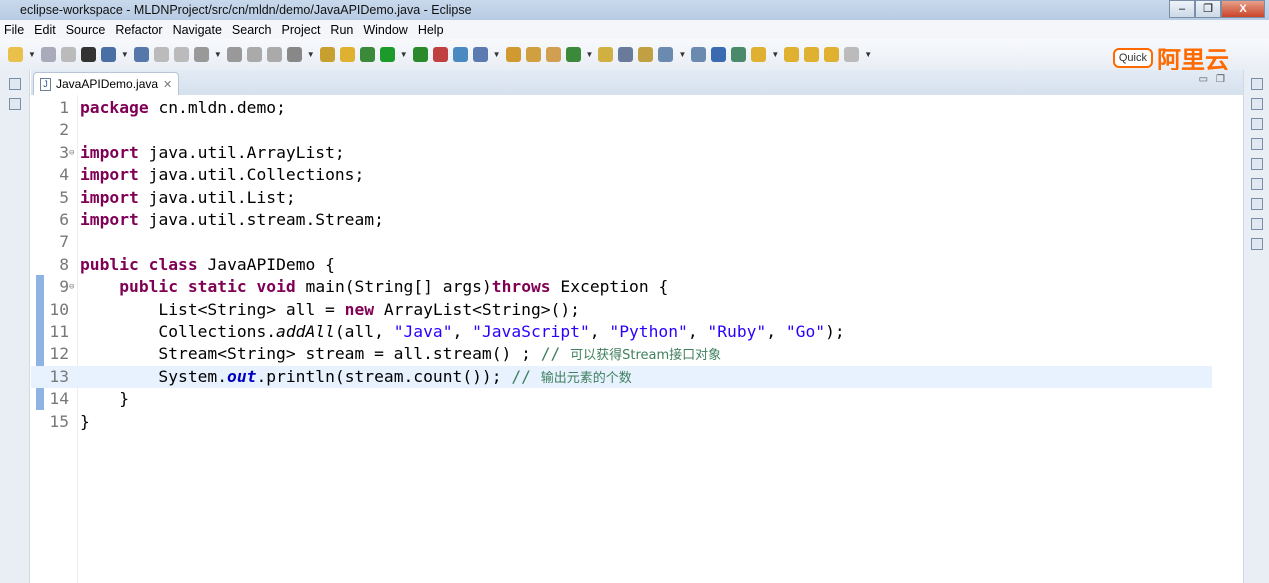 The width and height of the screenshot is (1269, 583). I want to click on javadoc-icon, so click(1256, 184).